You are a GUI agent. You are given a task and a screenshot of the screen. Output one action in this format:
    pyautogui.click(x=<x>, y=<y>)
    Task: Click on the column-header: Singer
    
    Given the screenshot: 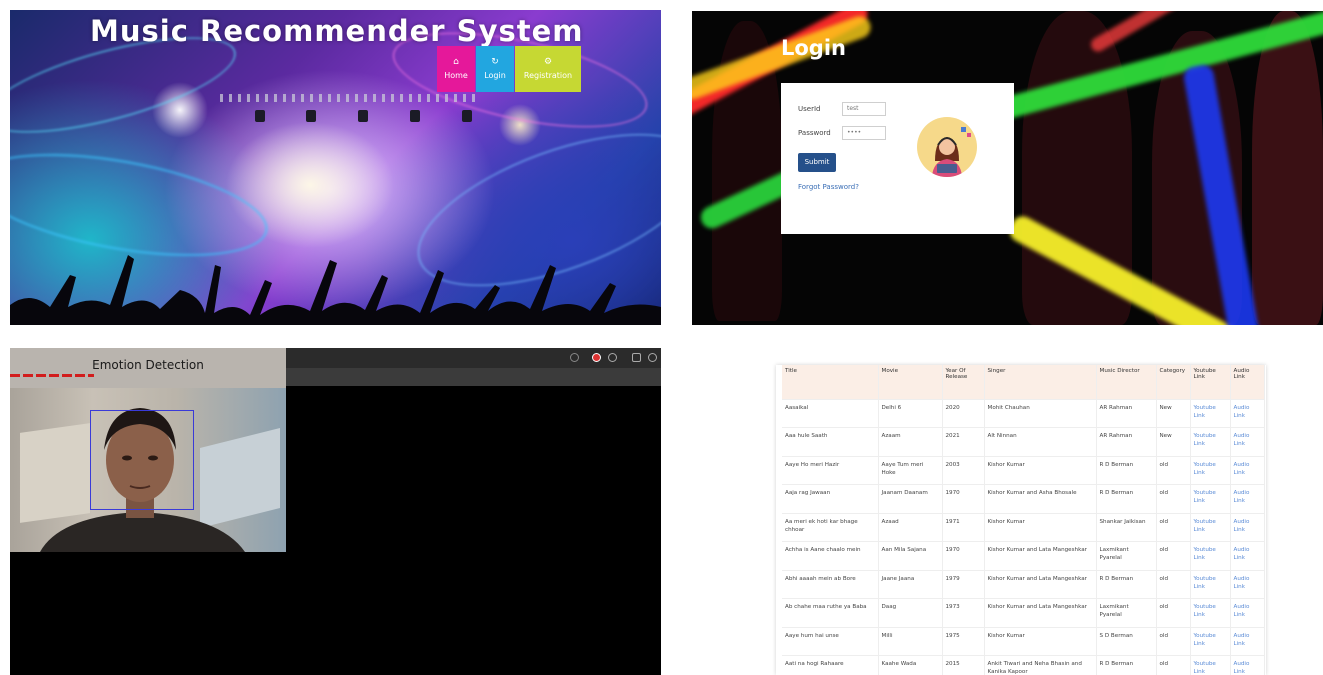 What is the action you would take?
    pyautogui.click(x=1040, y=382)
    